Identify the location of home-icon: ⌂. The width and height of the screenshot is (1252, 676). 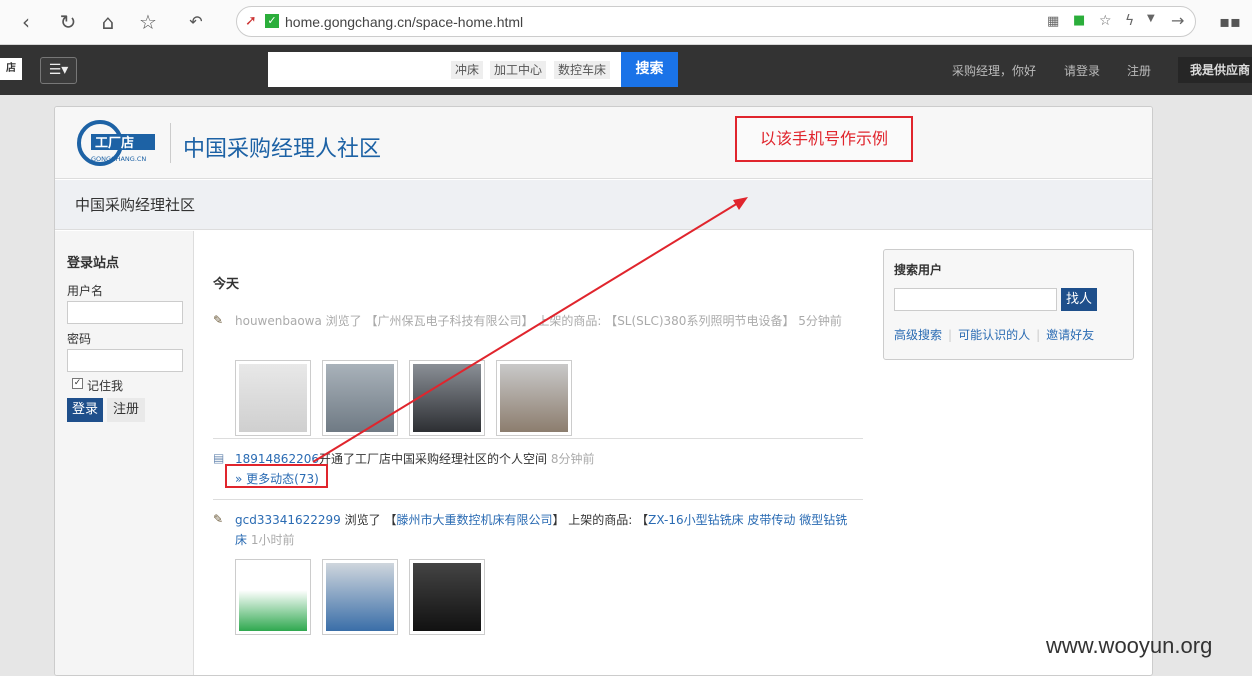
(108, 22).